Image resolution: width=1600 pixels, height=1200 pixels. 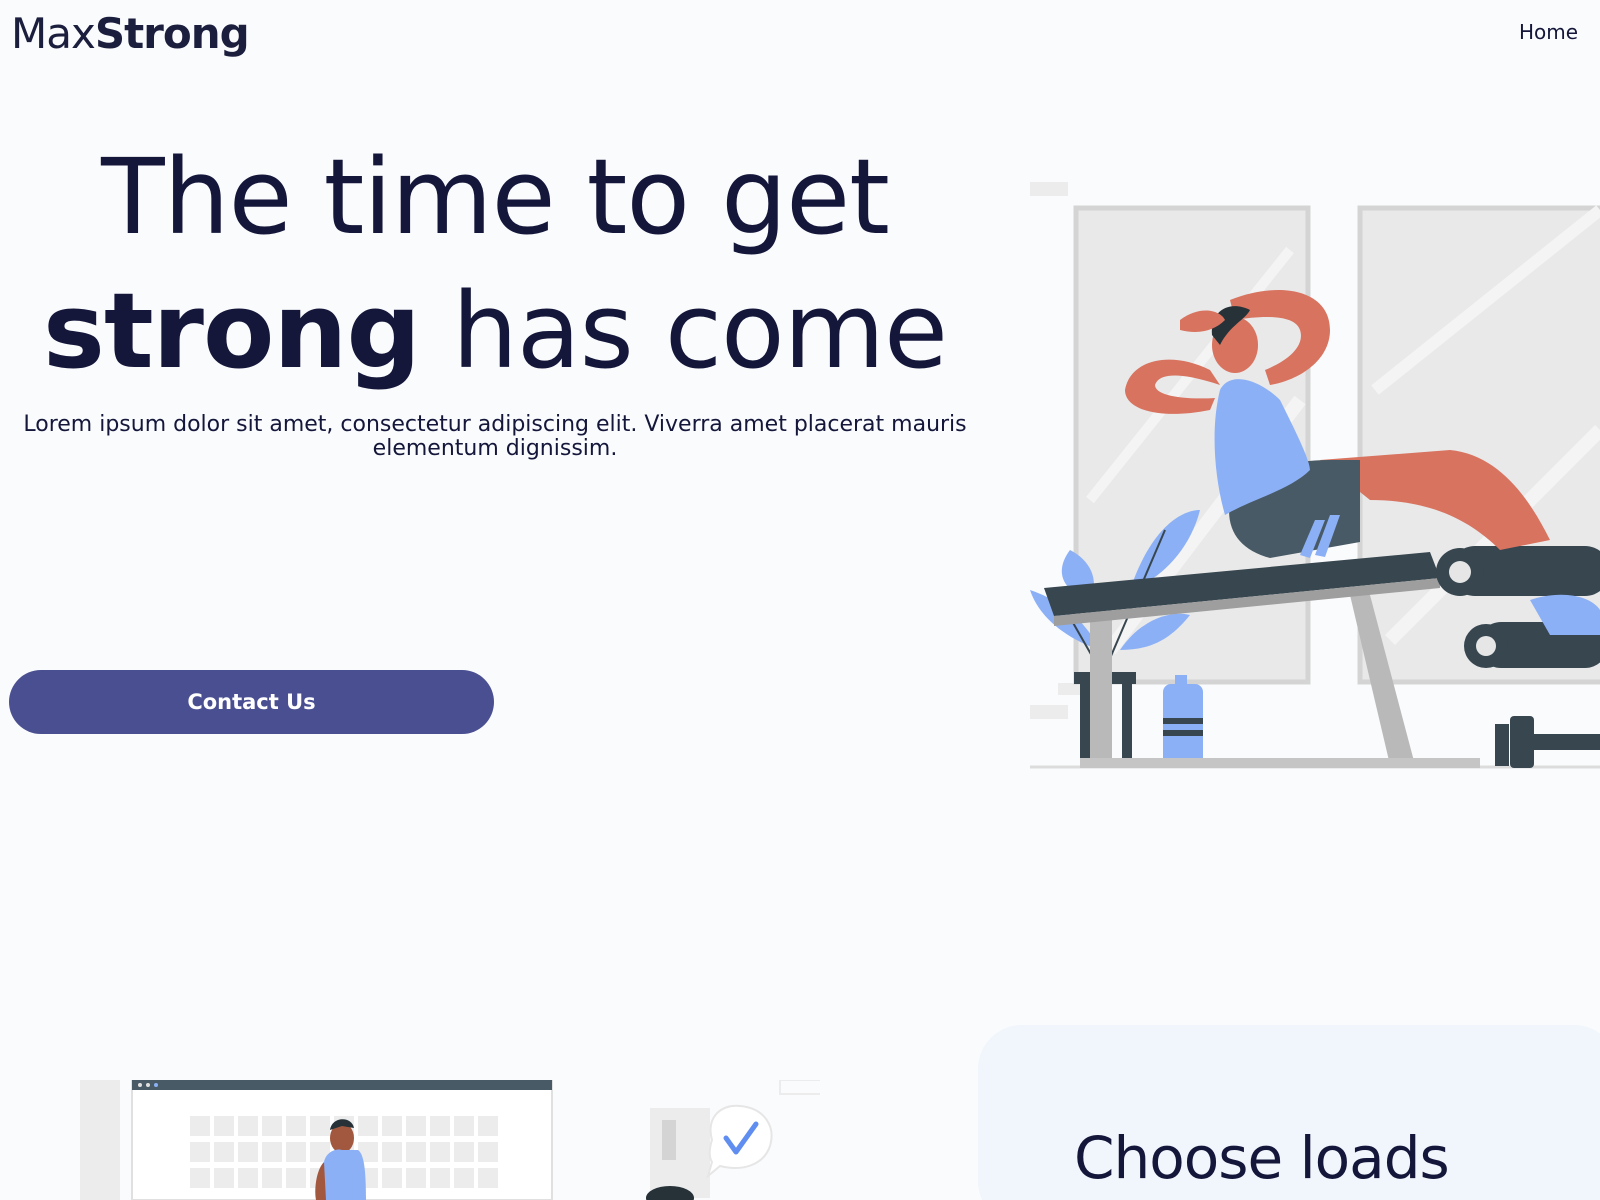 I want to click on hero-title-line2: strong has come, so click(x=495, y=331).